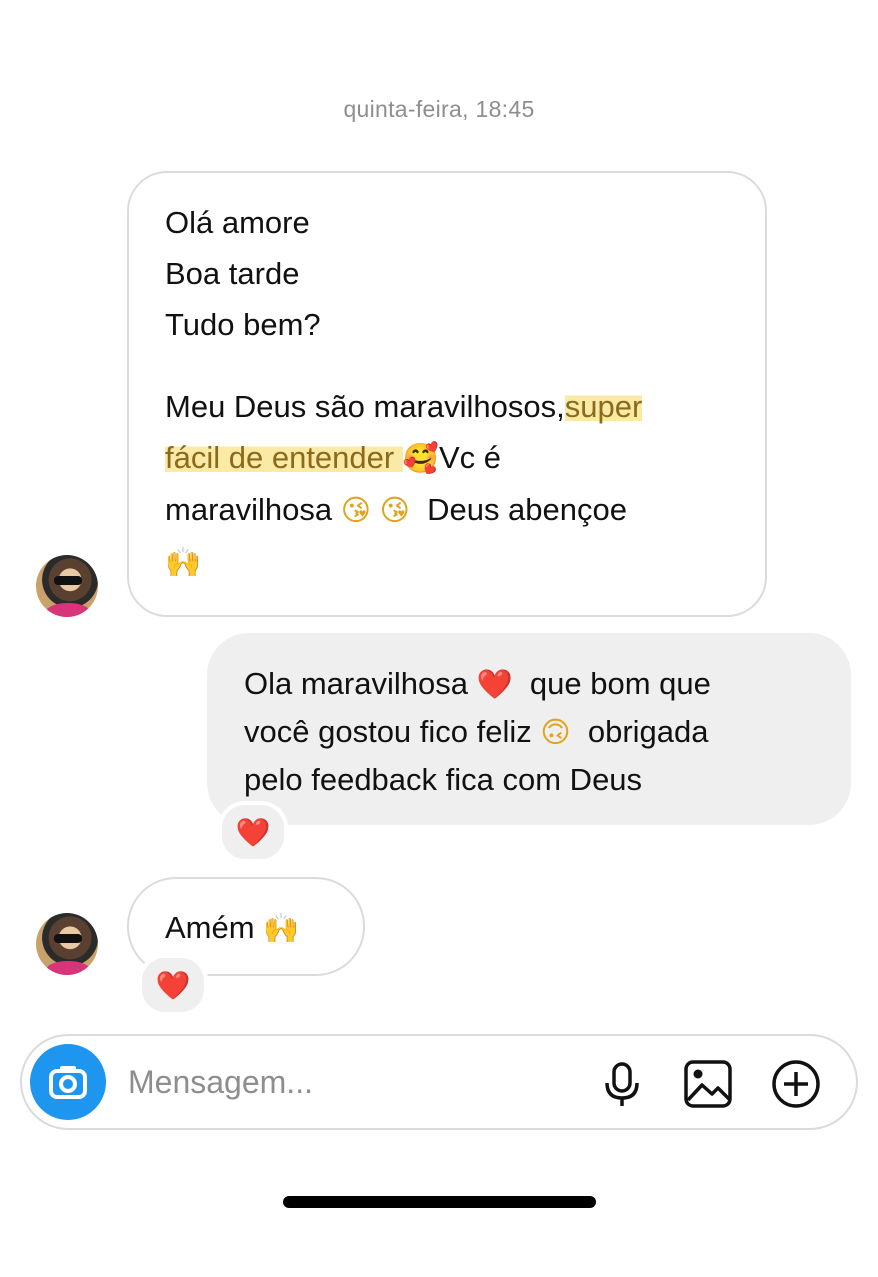 The image size is (878, 1277). I want to click on microphone-icon, so click(622, 1084).